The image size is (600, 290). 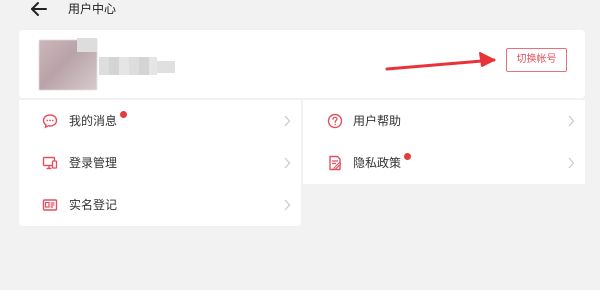 What do you see at coordinates (335, 163) in the screenshot?
I see `policy-document-icon` at bounding box center [335, 163].